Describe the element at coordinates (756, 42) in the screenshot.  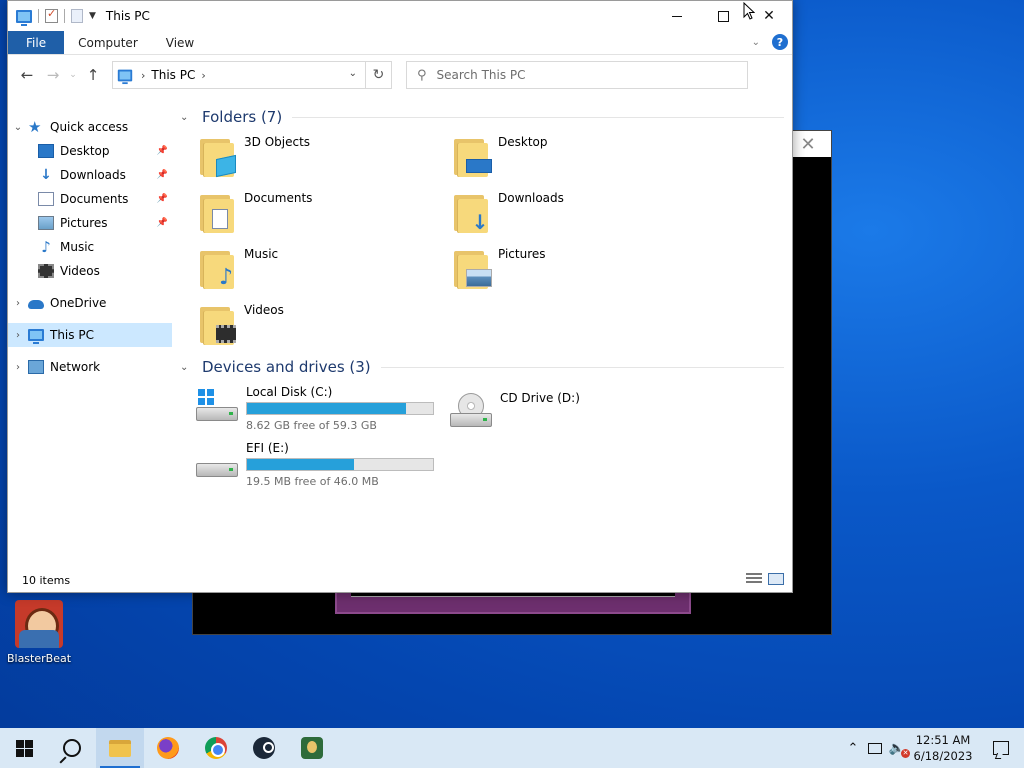
I see `expand-ribbon-chevron-icon: ⌄` at that location.